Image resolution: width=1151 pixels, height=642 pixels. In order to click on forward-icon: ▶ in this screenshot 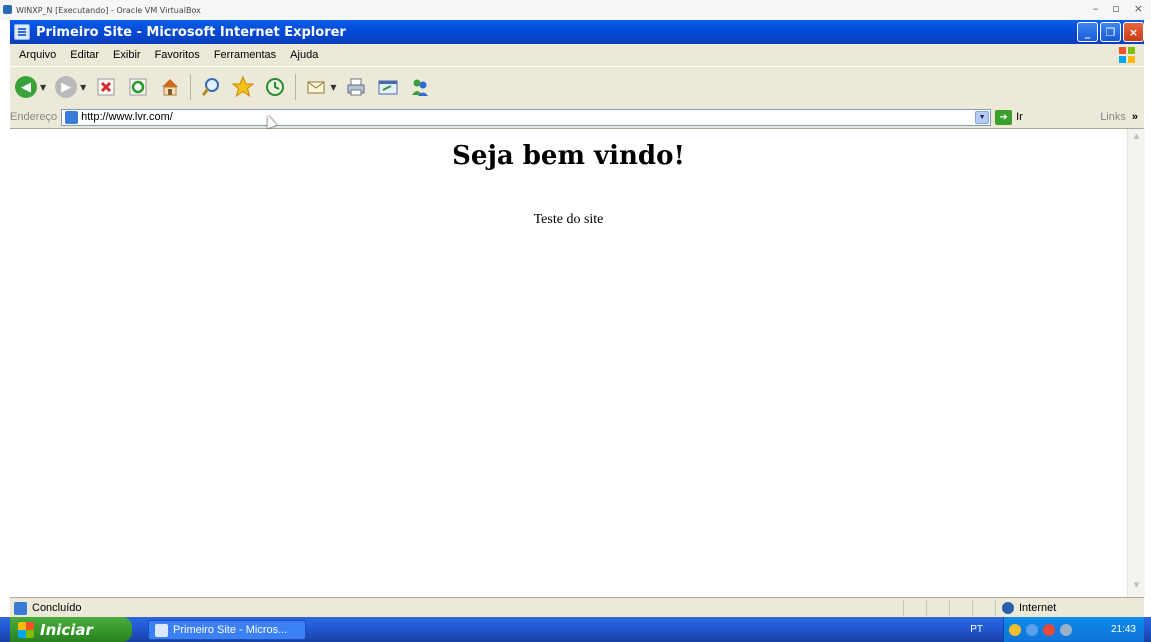, I will do `click(66, 87)`.